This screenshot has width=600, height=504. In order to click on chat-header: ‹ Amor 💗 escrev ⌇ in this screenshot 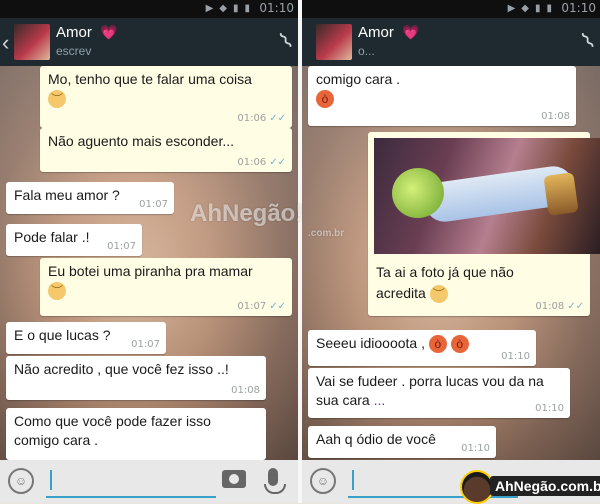, I will do `click(149, 42)`.